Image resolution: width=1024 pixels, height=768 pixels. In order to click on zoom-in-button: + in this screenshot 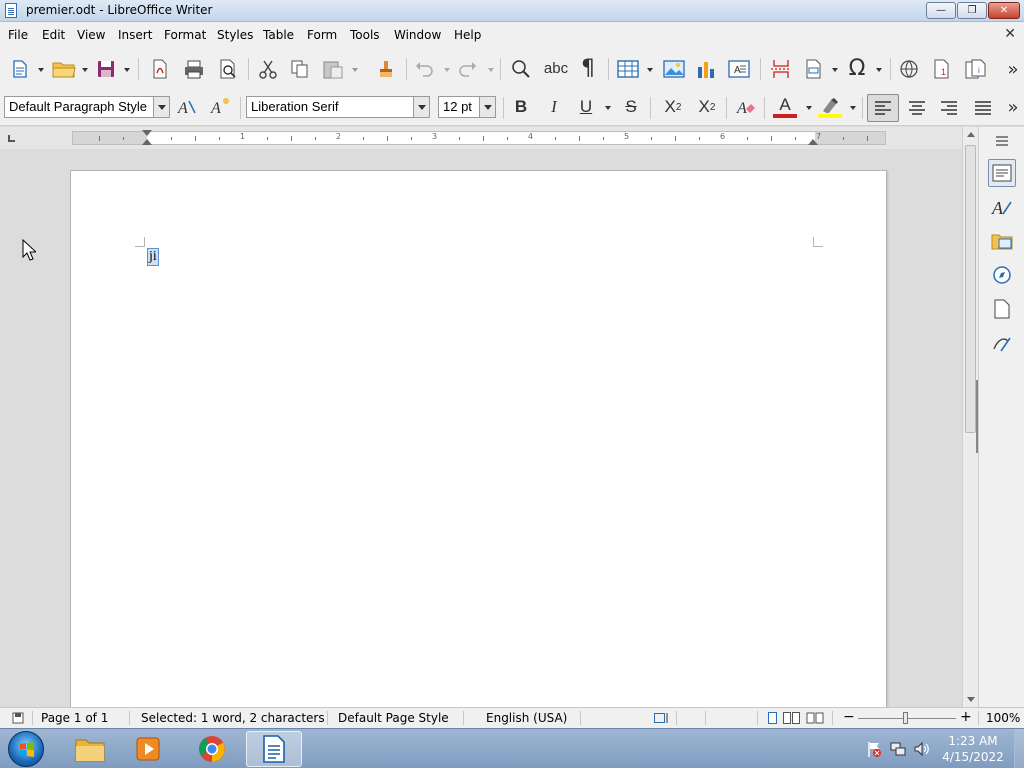, I will do `click(966, 717)`.